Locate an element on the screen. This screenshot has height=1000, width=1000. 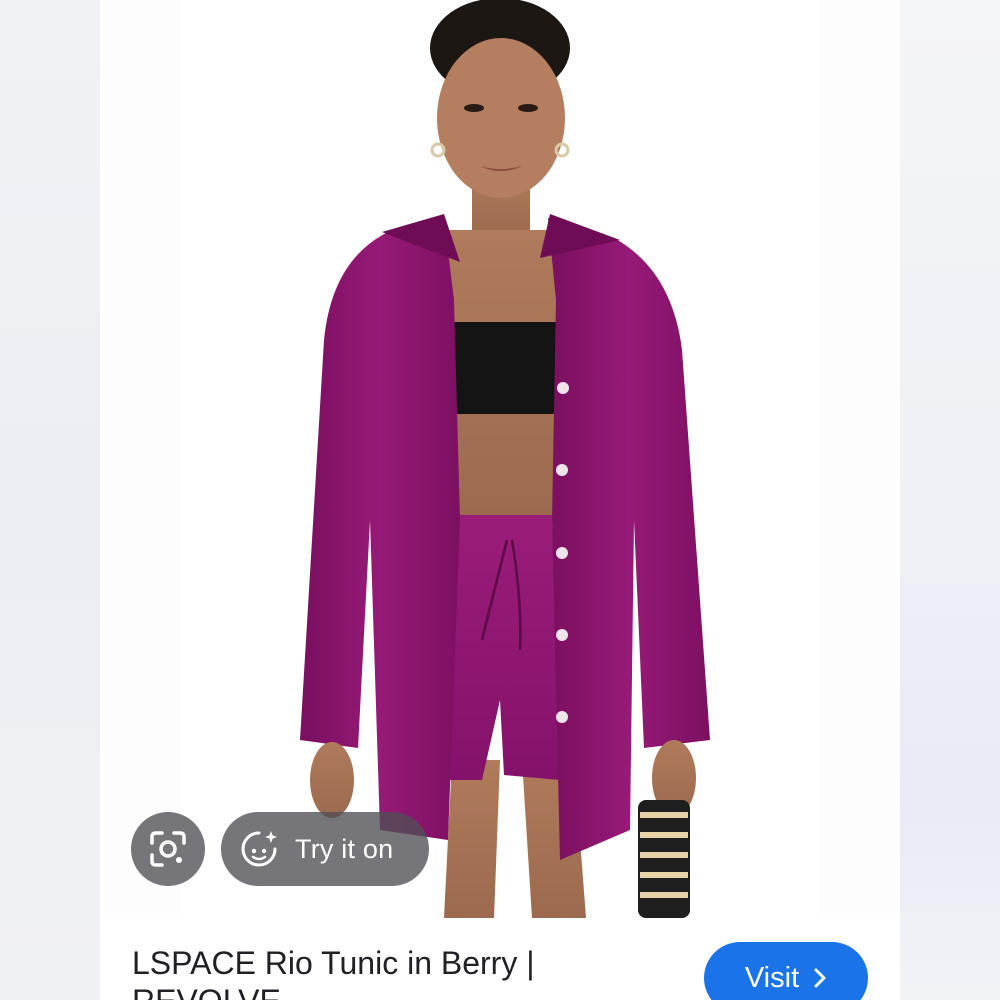
bandeau-top is located at coordinates (504, 368).